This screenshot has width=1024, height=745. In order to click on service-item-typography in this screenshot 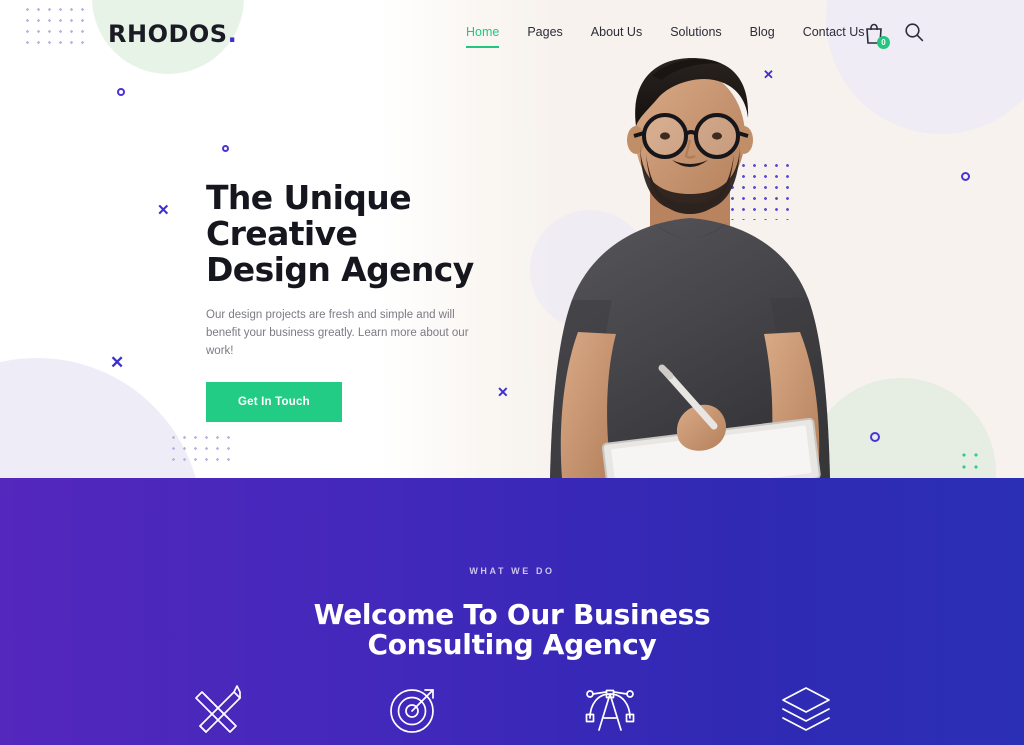, I will do `click(610, 708)`.